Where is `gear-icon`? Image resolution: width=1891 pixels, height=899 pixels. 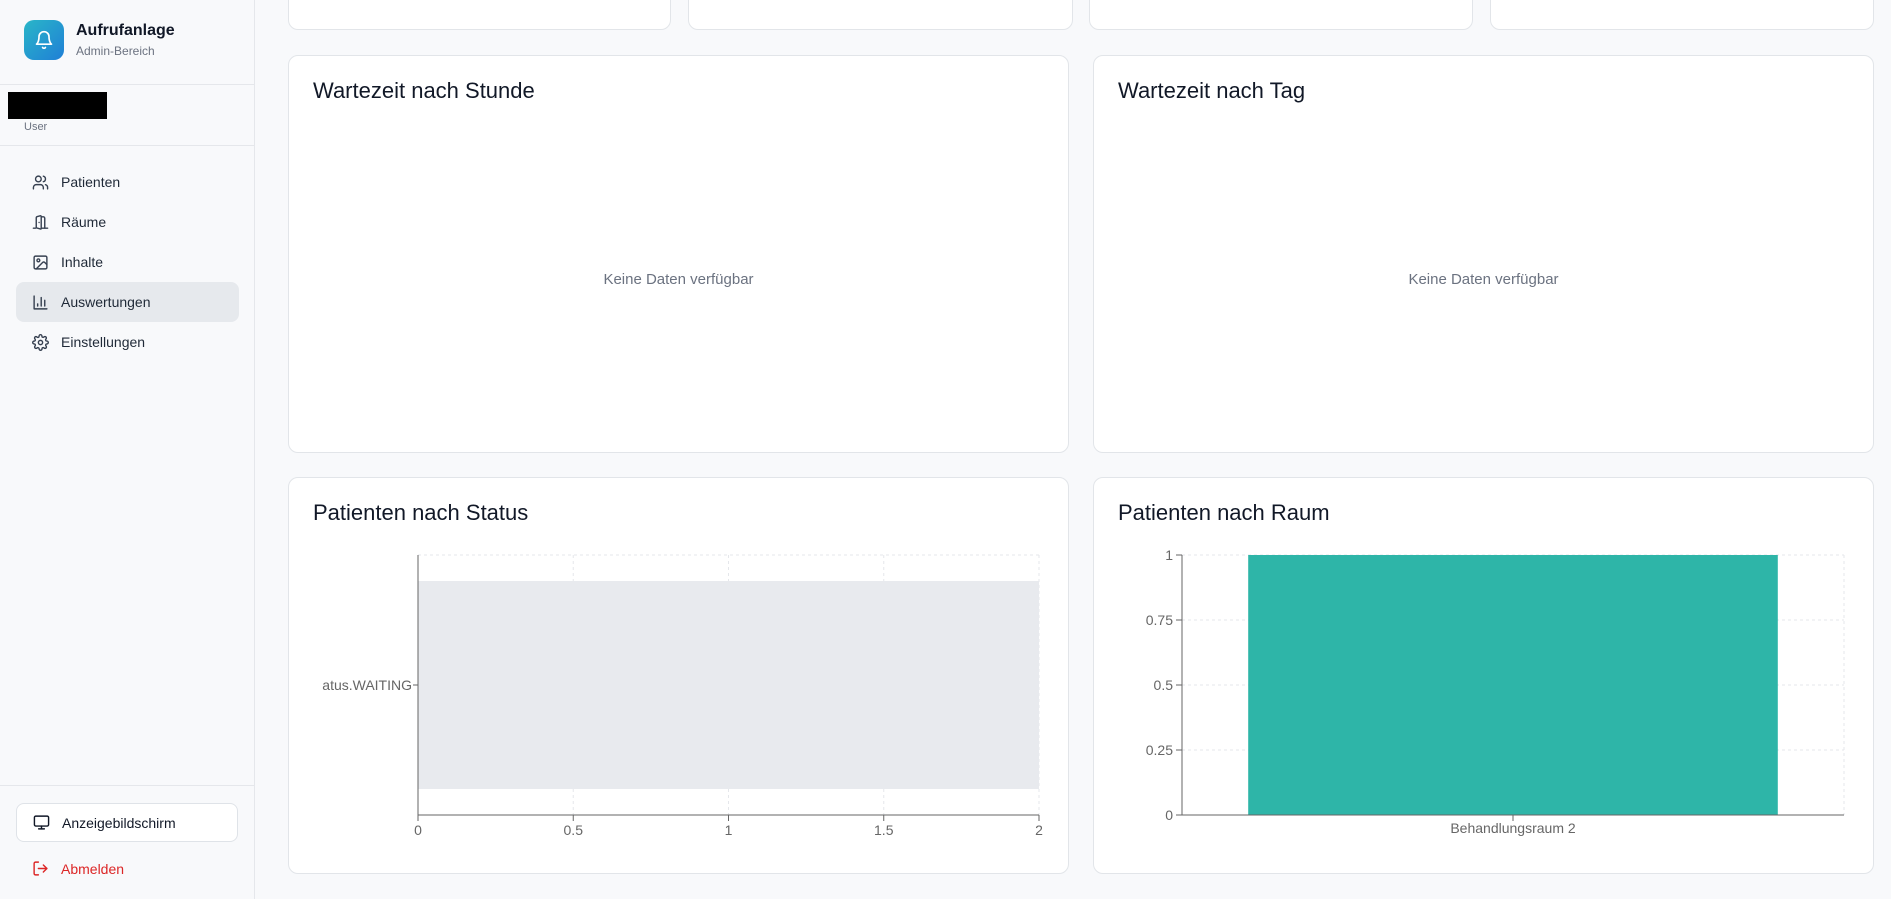
gear-icon is located at coordinates (40, 342).